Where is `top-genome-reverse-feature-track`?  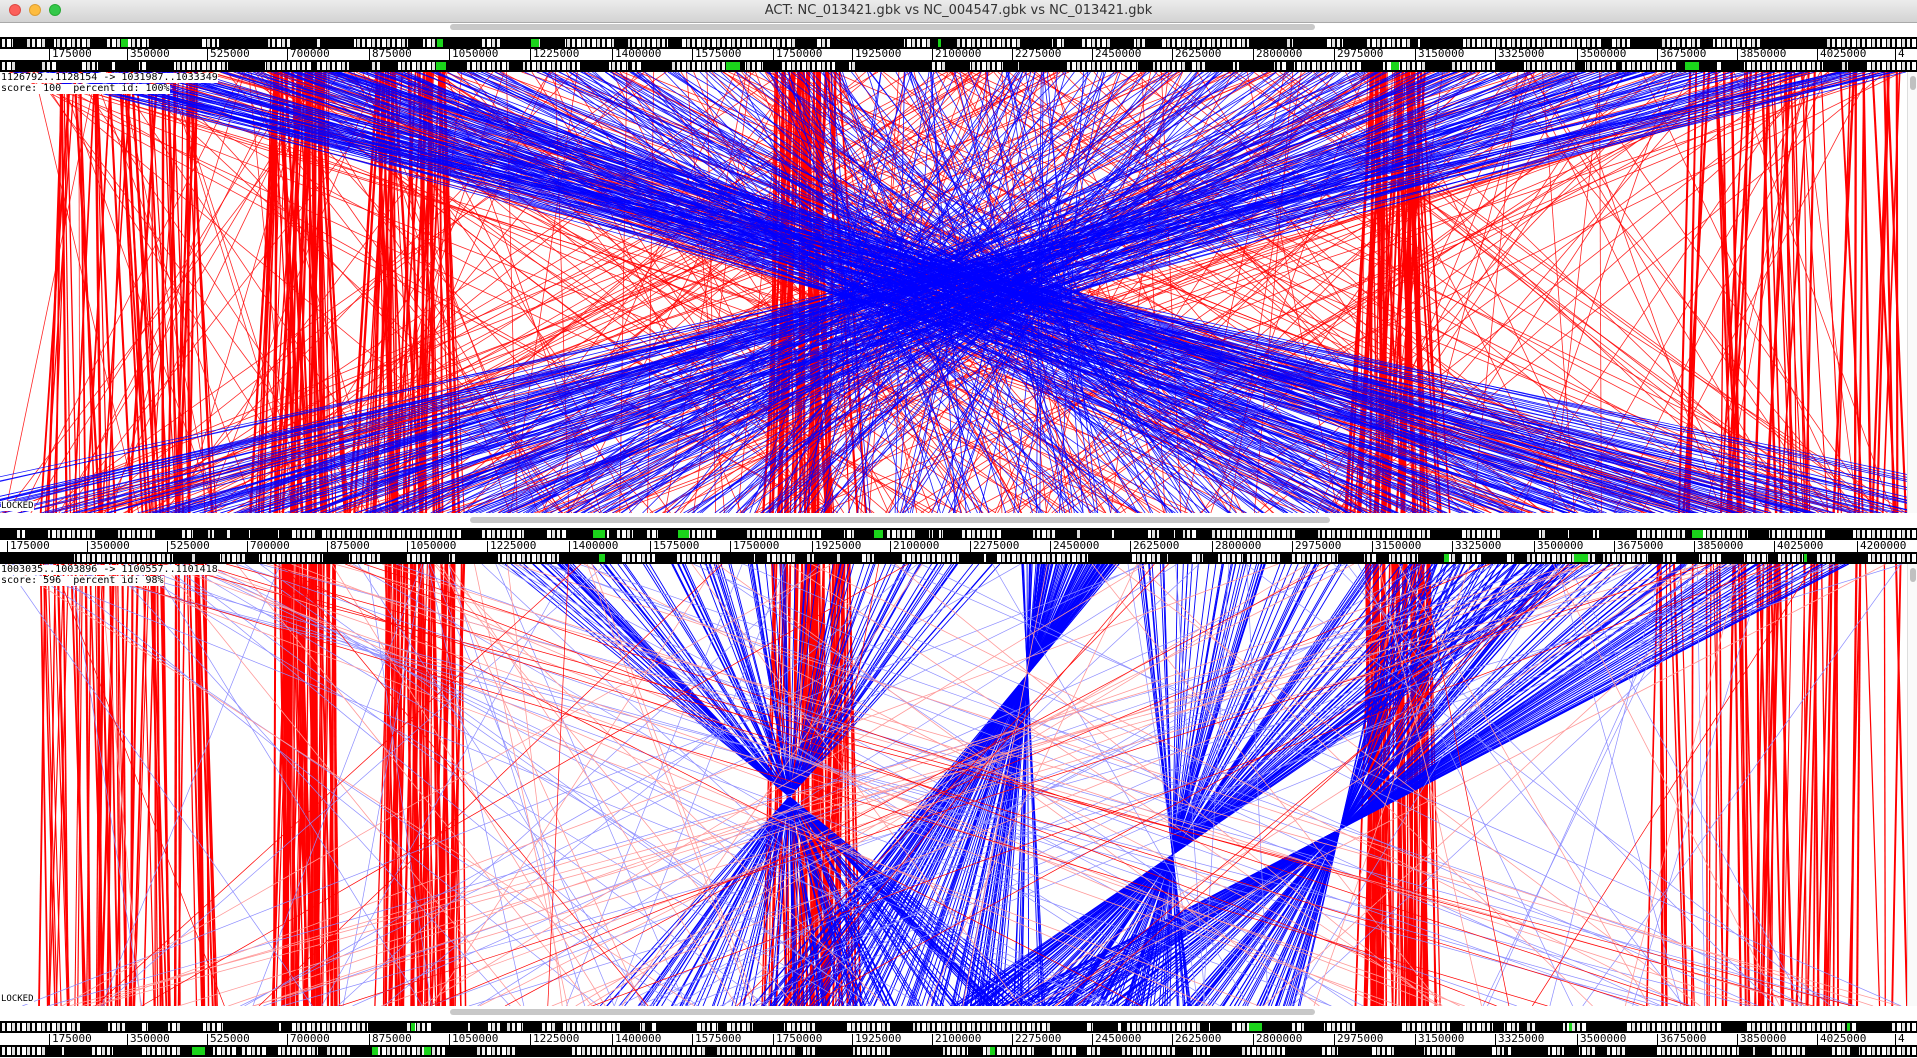
top-genome-reverse-feature-track is located at coordinates (958, 66).